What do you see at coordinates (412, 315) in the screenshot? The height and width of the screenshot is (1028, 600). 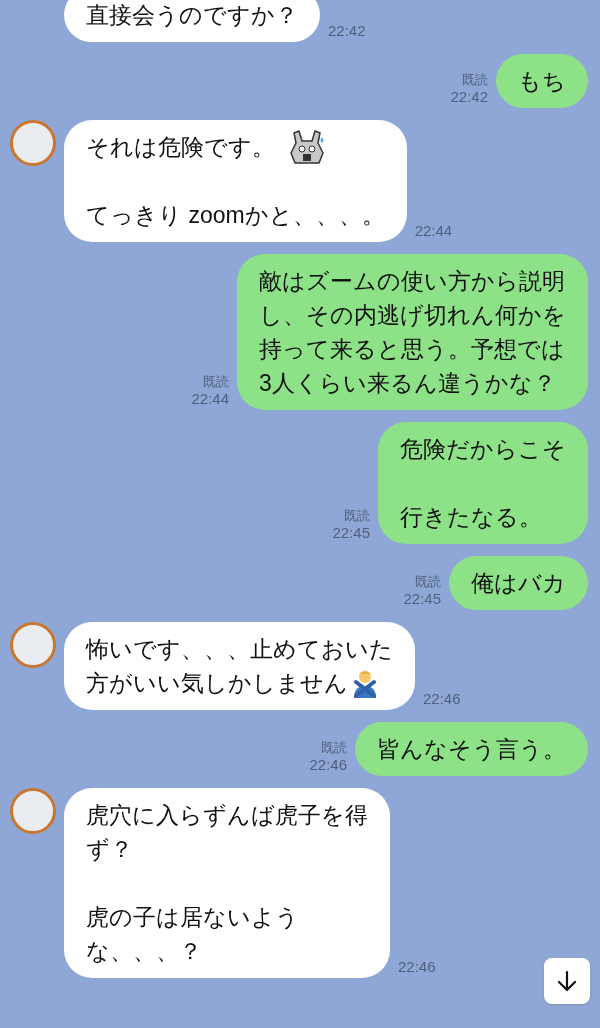 I see `message-text: し、その内逃げ切れん何かを` at bounding box center [412, 315].